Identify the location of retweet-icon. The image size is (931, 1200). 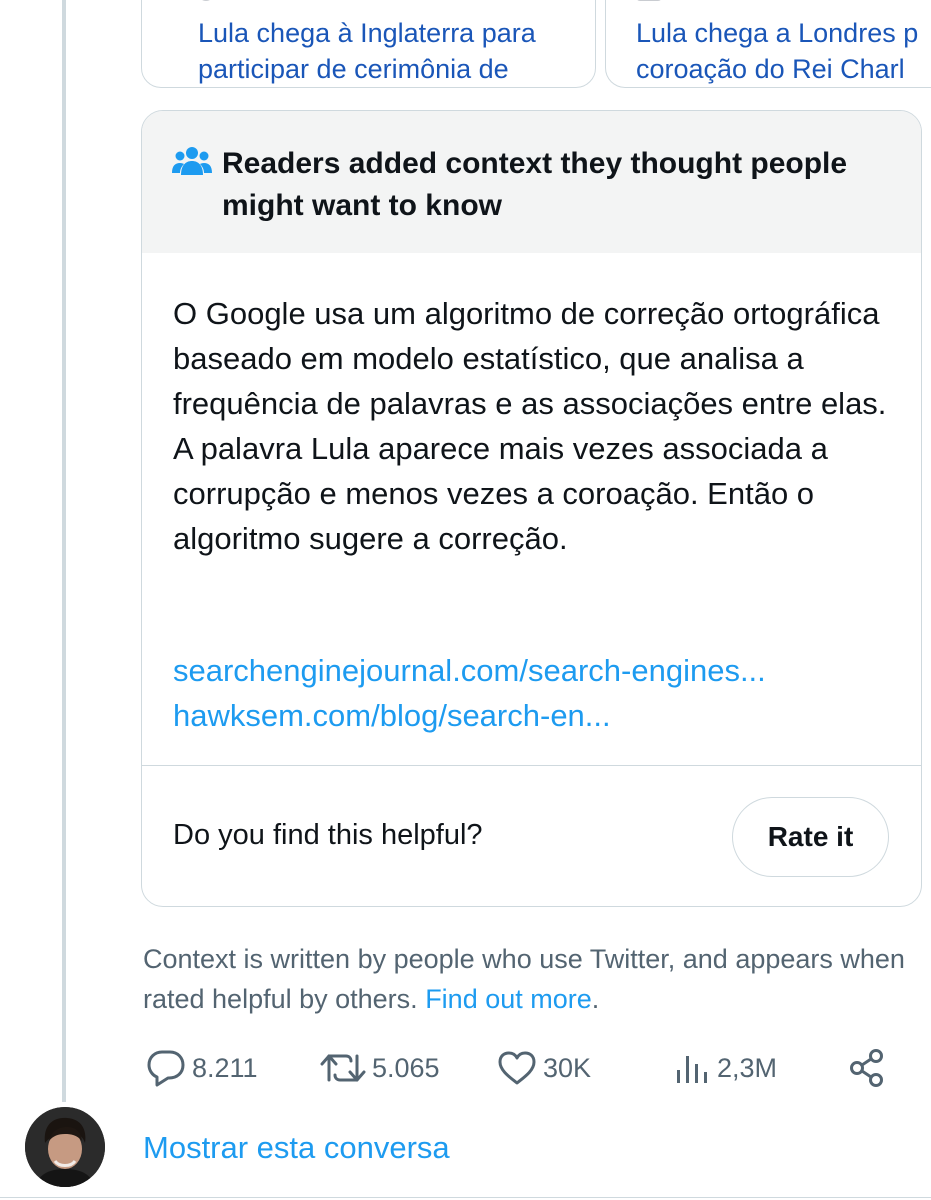
(343, 1068).